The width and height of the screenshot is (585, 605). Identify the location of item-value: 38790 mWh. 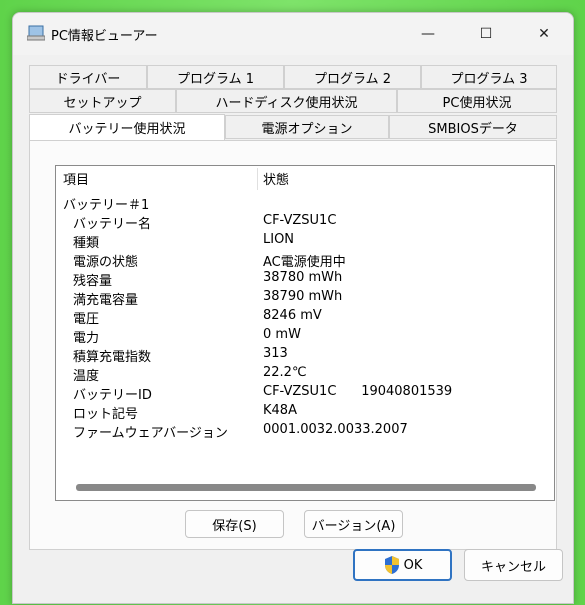
(303, 296).